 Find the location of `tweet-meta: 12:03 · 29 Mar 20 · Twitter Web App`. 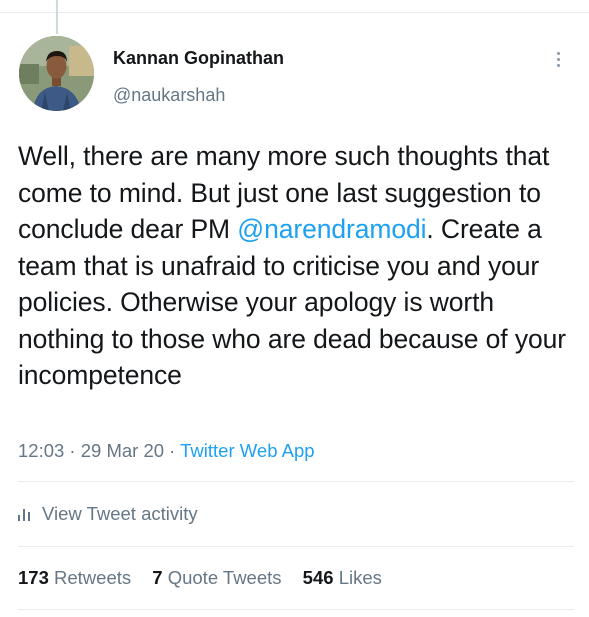

tweet-meta: 12:03 · 29 Mar 20 · Twitter Web App is located at coordinates (166, 451).